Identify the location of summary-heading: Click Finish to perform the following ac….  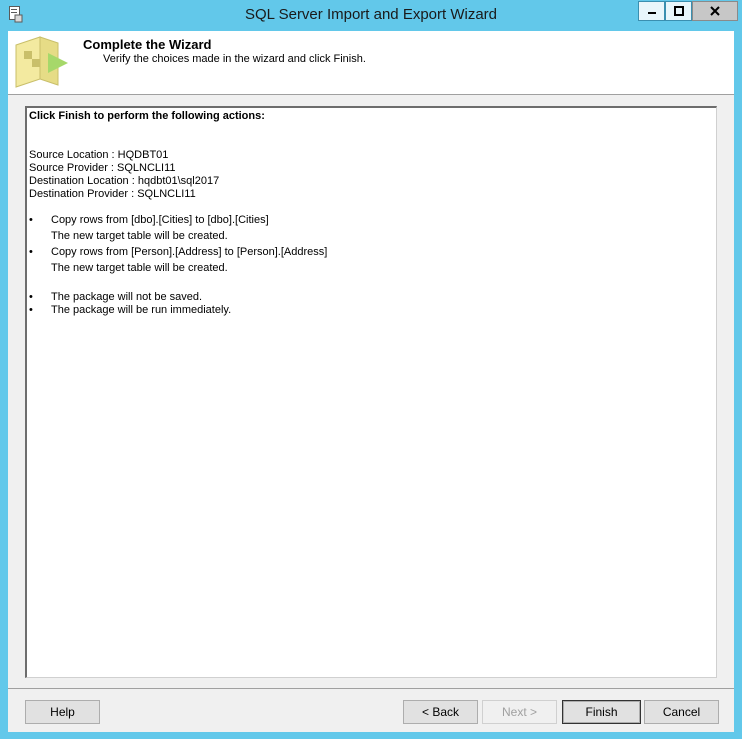
(147, 116).